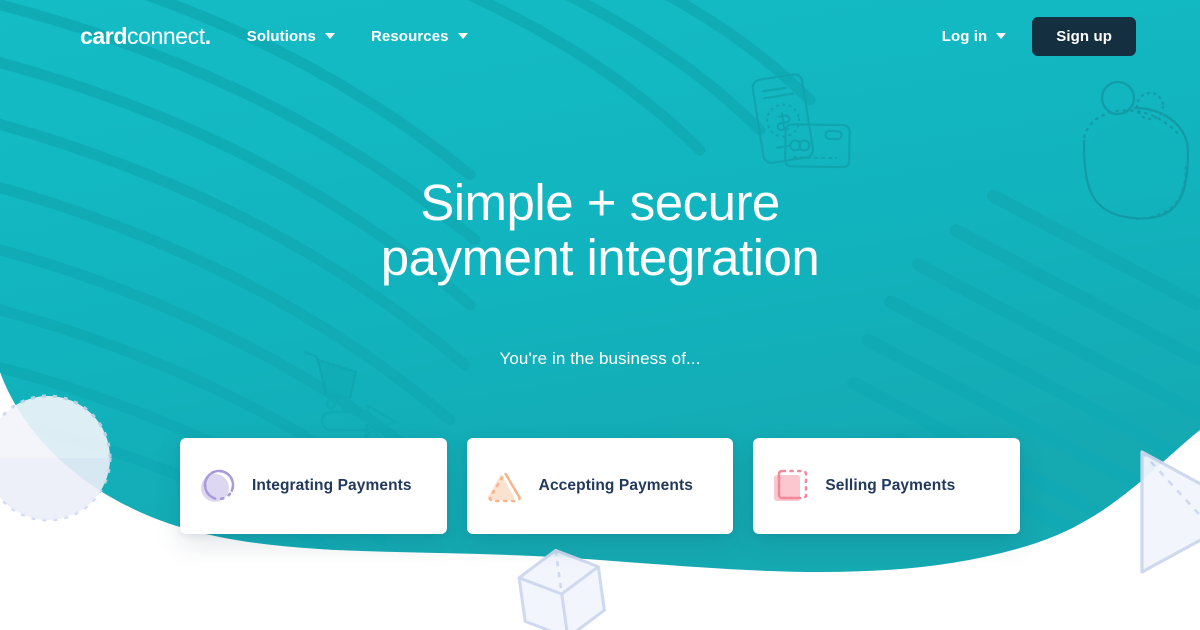  I want to click on sign-up-button: Sign up, so click(1084, 36).